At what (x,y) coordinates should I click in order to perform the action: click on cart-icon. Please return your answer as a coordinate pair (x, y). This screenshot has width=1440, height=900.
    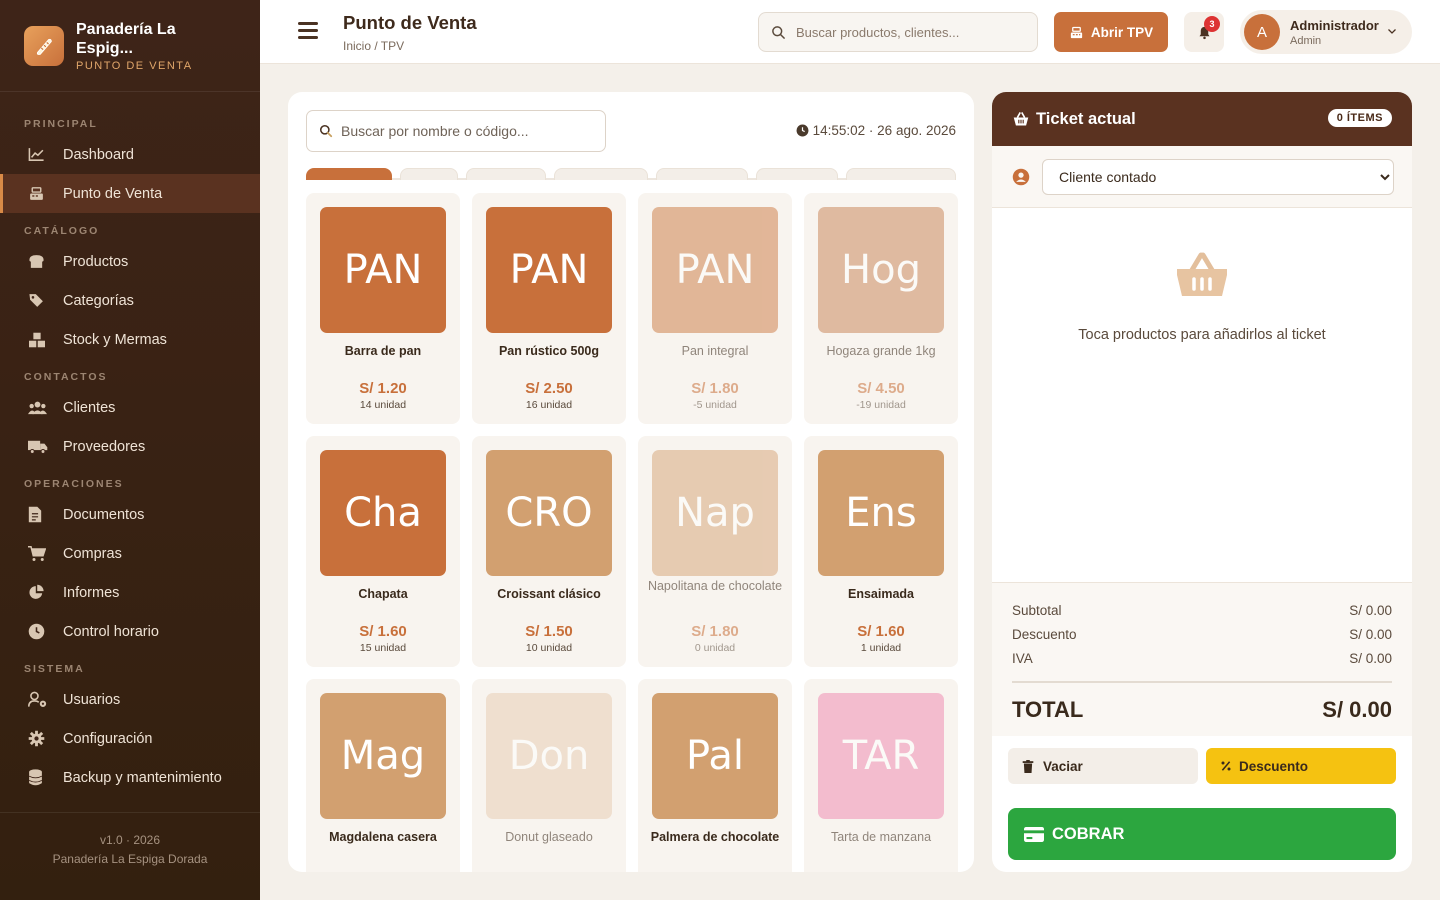
    Looking at the image, I should click on (39, 553).